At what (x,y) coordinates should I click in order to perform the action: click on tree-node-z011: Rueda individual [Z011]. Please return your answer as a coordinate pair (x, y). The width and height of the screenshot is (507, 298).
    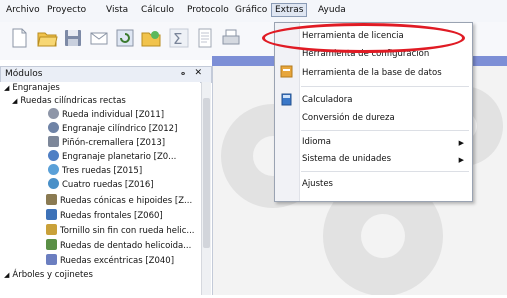
    Looking at the image, I should click on (106, 114).